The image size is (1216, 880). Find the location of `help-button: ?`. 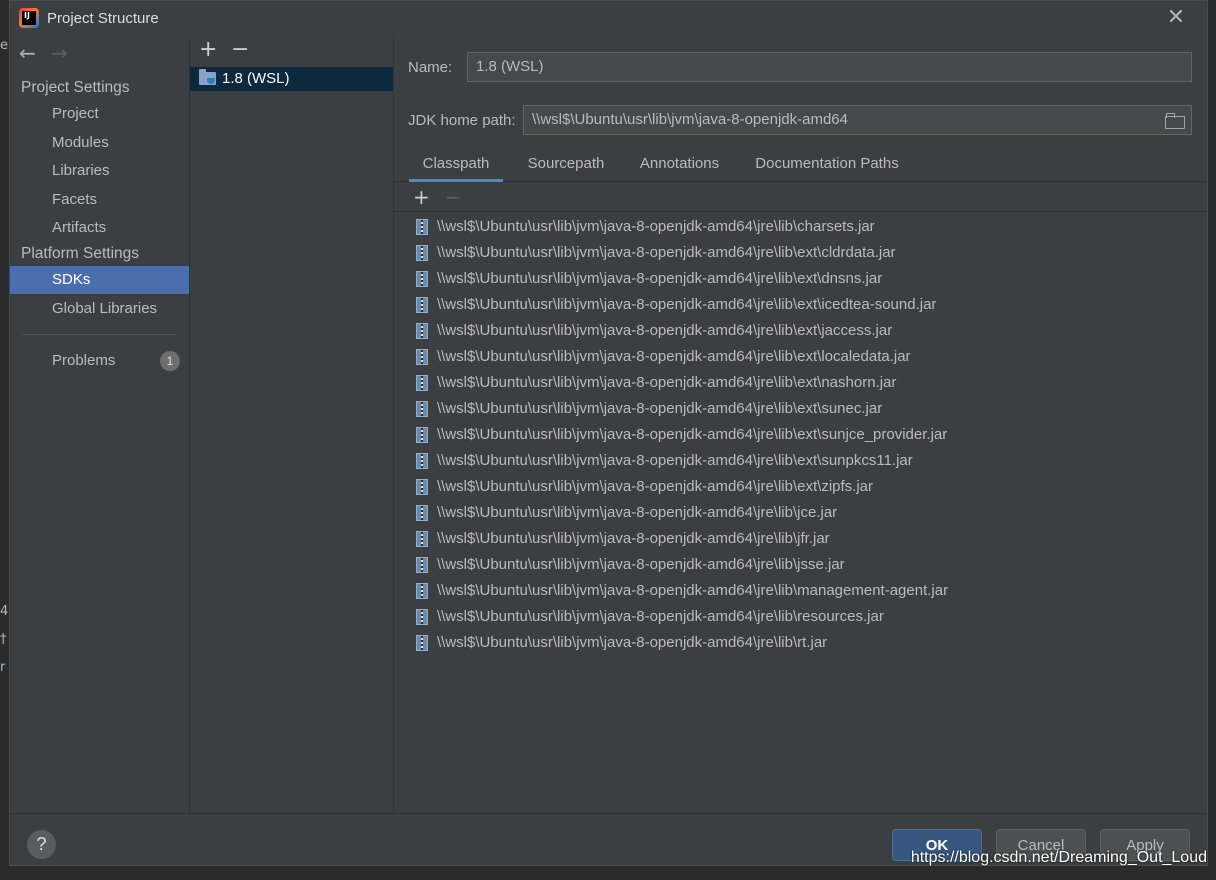

help-button: ? is located at coordinates (41, 844).